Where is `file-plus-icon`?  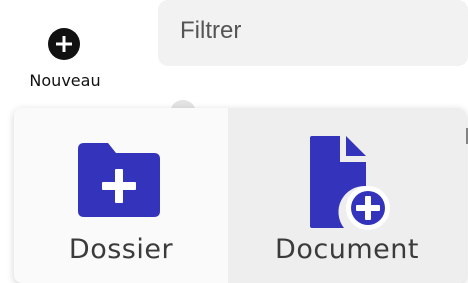 file-plus-icon is located at coordinates (350, 183).